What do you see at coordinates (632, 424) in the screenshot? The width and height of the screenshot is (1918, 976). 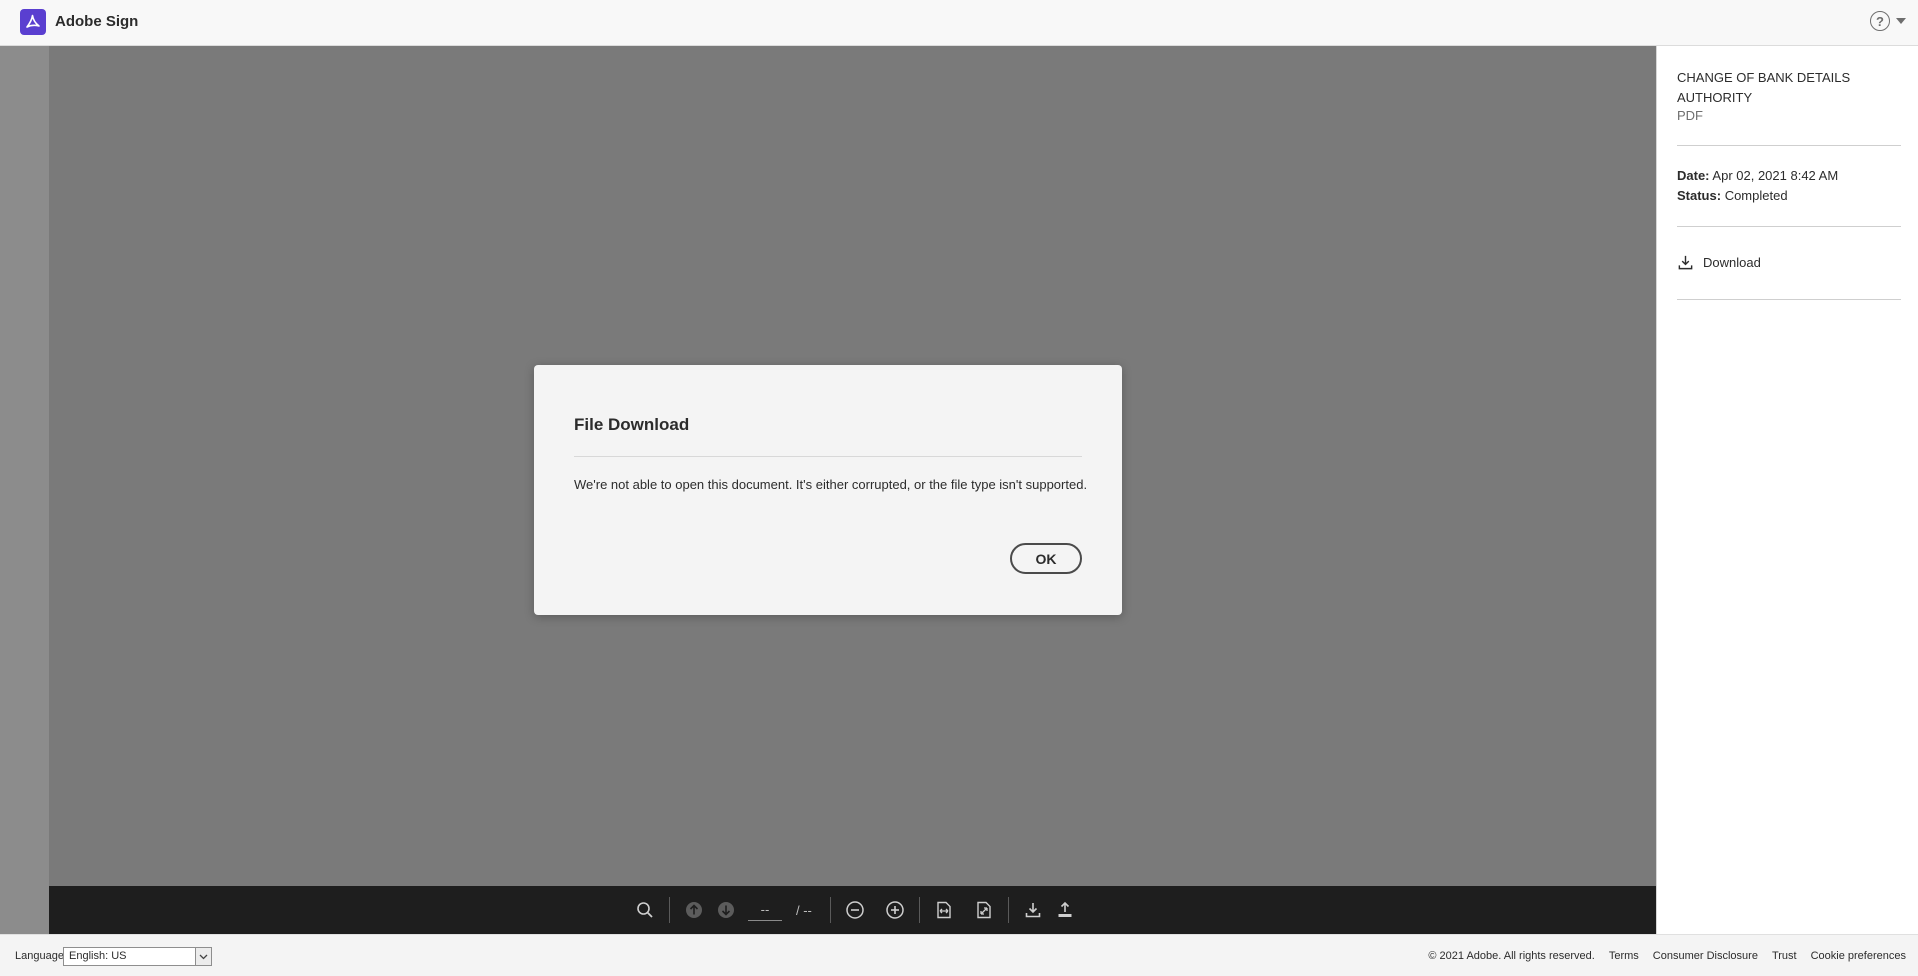 I see `dialog-title: File Download` at bounding box center [632, 424].